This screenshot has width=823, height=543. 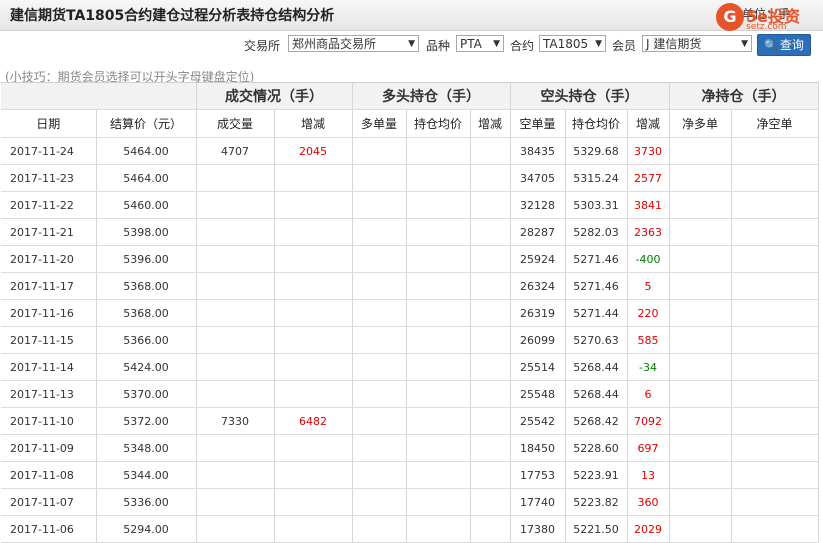 I want to click on table-row: 2017-11-07 5336.00 17740 5223.82 360, so click(x=410, y=502).